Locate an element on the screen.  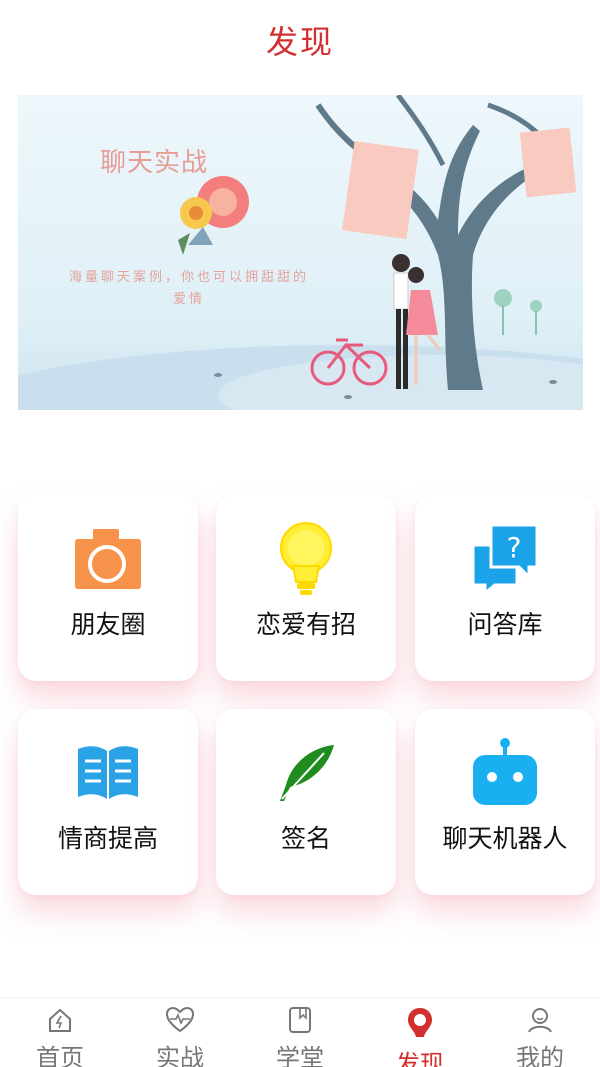
tab-practice: 实战 is located at coordinates (180, 1032).